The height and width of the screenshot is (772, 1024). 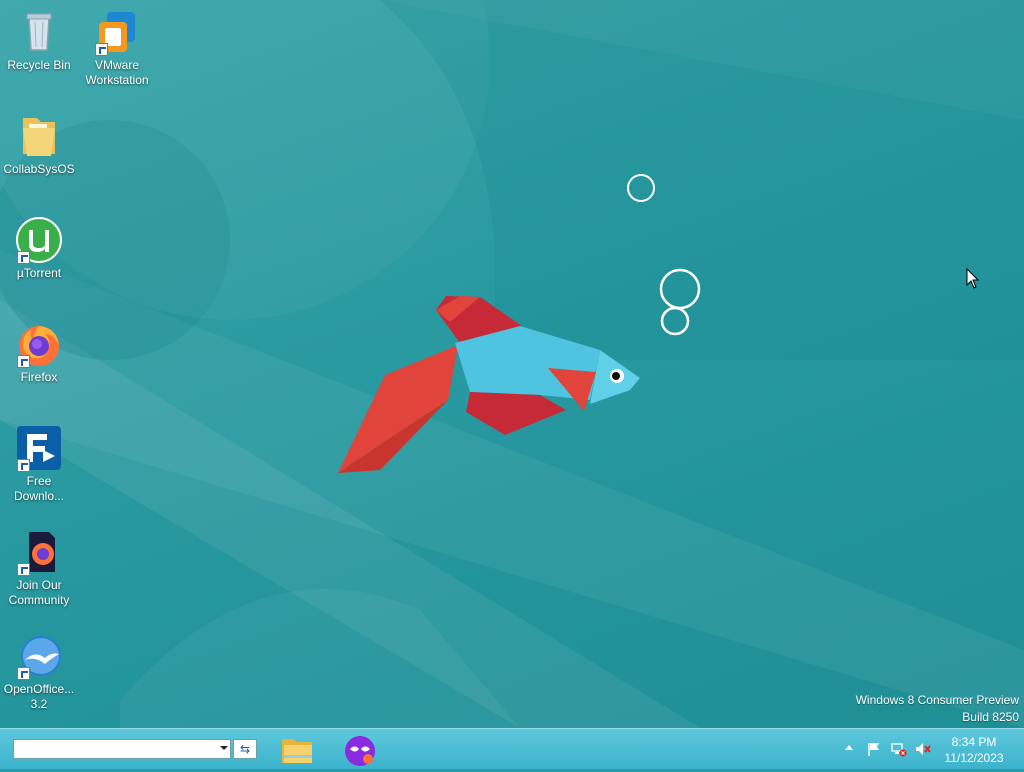 I want to click on desktop-icon-label: CollabSysOS, so click(x=39, y=169).